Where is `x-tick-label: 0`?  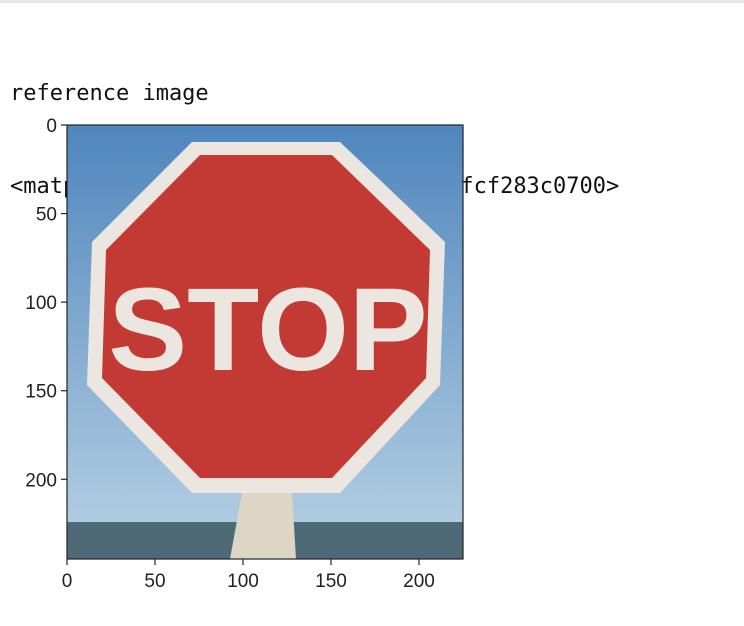 x-tick-label: 0 is located at coordinates (67, 581).